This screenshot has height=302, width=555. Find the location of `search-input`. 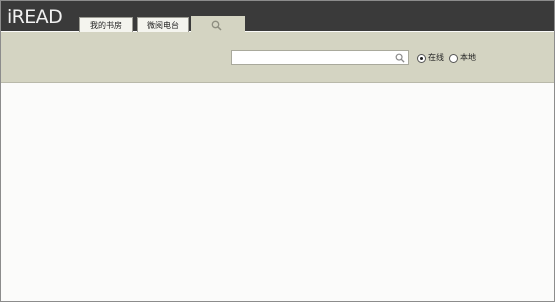

search-input is located at coordinates (320, 57).